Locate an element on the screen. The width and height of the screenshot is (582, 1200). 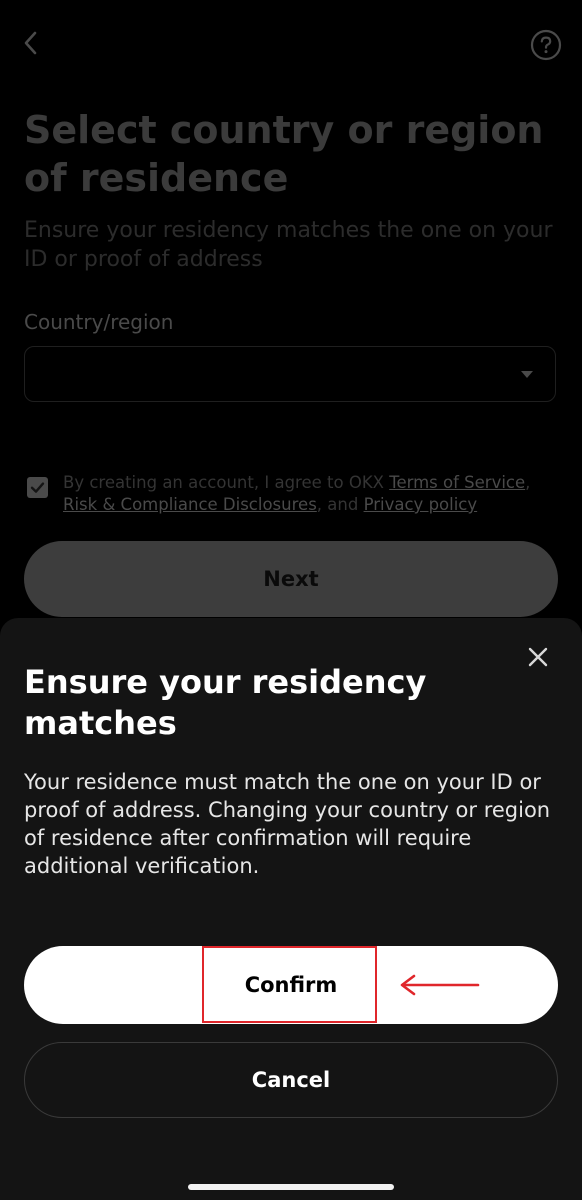
home-indicator is located at coordinates (291, 1187).